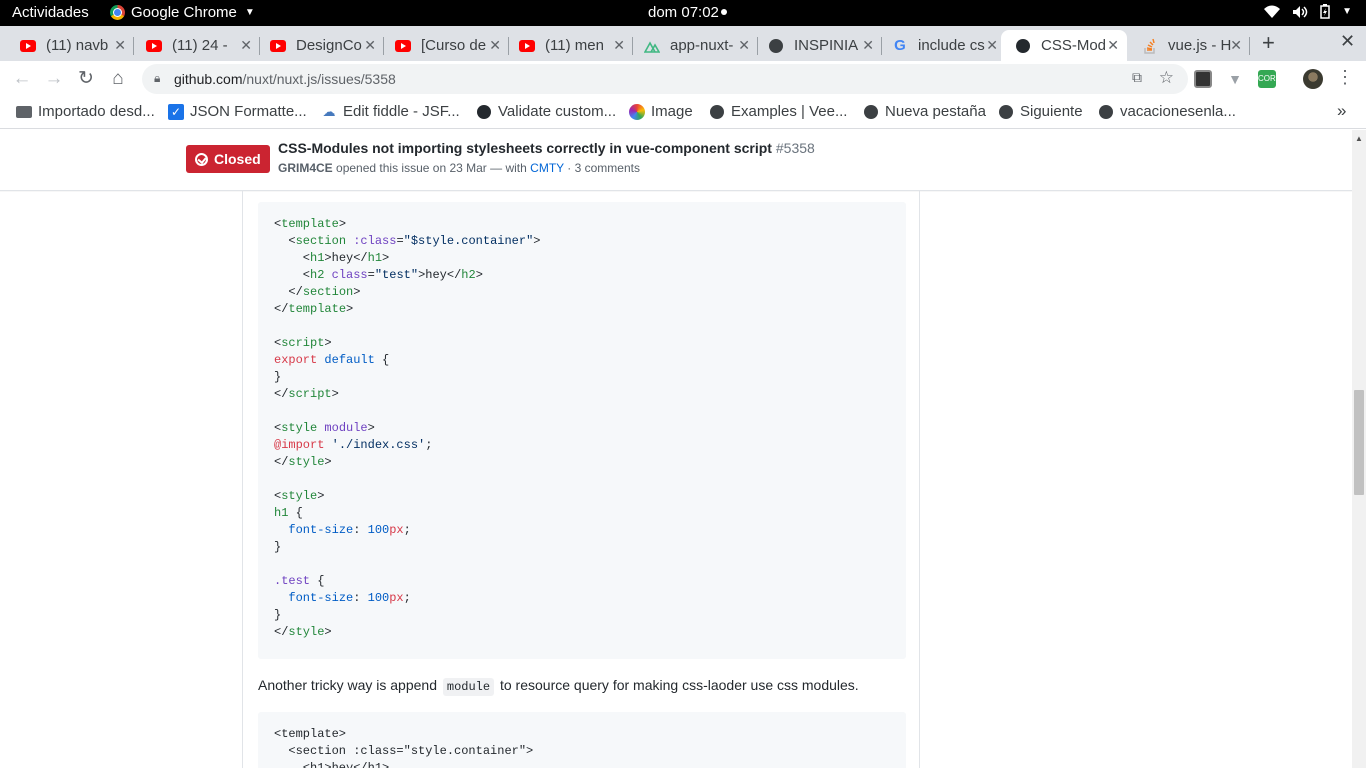 Image resolution: width=1366 pixels, height=768 pixels. Describe the element at coordinates (1300, 11) in the screenshot. I see `volume-icon` at that location.